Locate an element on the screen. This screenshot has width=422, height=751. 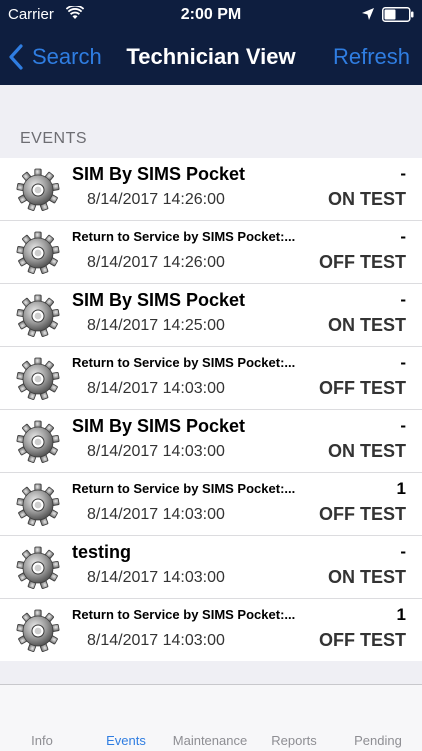
chevron-left-icon is located at coordinates (16, 57).